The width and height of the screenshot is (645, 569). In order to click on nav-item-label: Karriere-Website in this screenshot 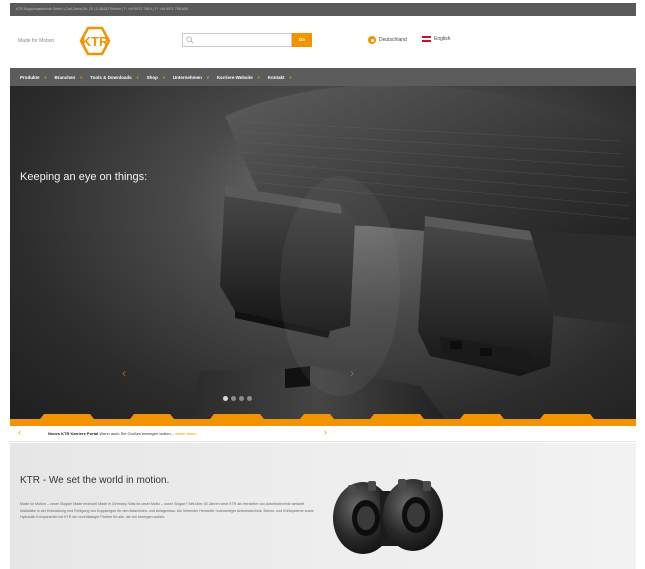, I will do `click(234, 77)`.